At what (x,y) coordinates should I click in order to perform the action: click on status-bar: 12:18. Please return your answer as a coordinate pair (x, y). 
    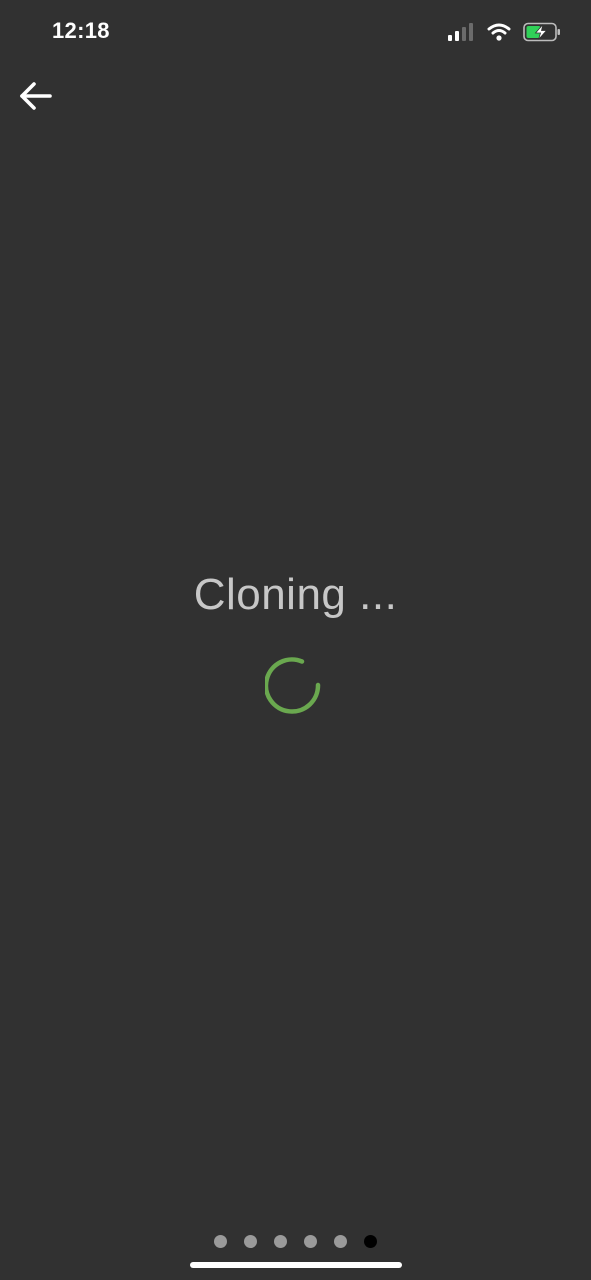
    Looking at the image, I should click on (295, 33).